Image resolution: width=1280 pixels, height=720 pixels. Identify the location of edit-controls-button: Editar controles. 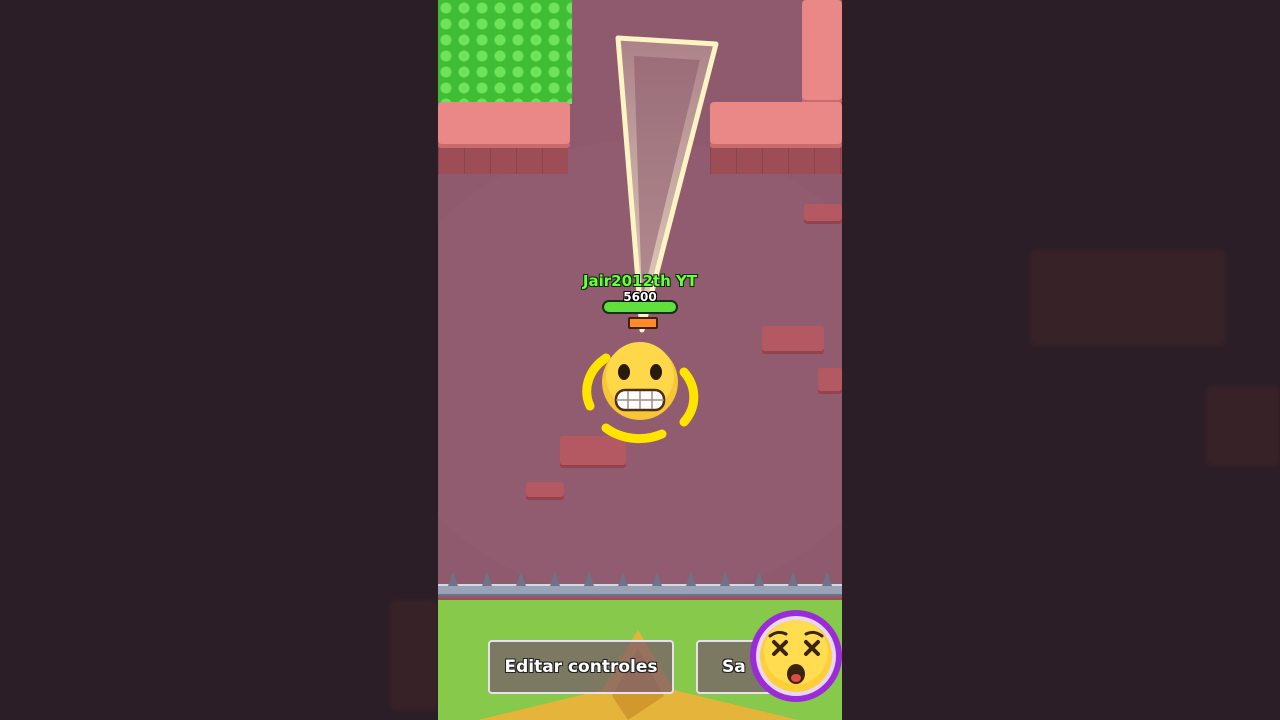
(581, 667).